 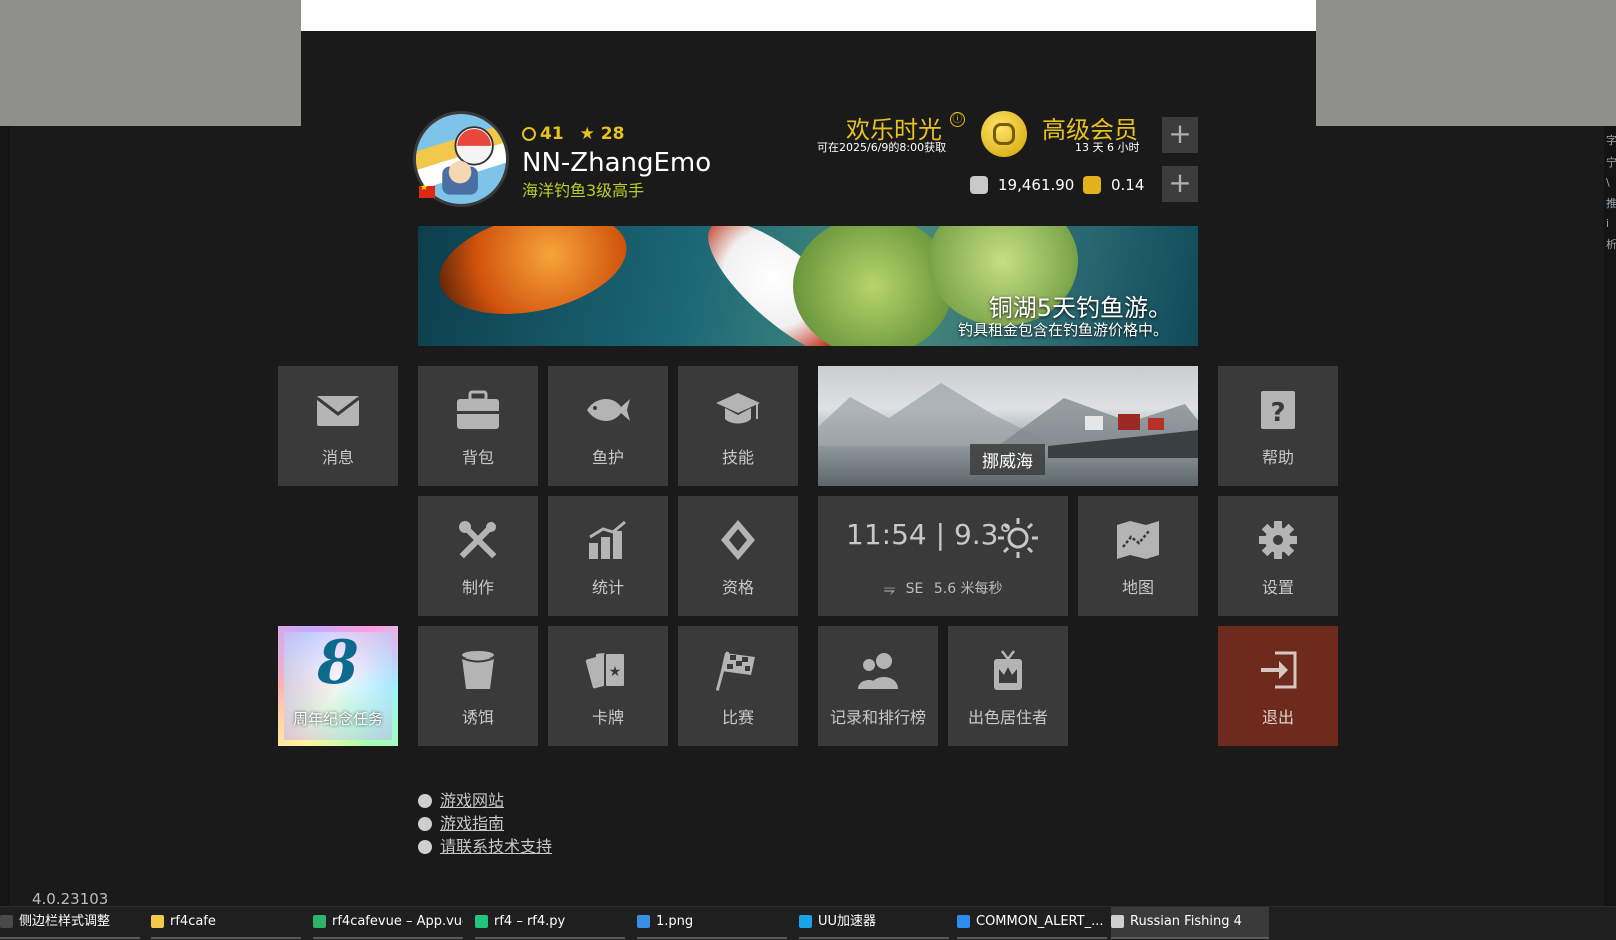 I want to click on exit-icon, so click(x=1278, y=670).